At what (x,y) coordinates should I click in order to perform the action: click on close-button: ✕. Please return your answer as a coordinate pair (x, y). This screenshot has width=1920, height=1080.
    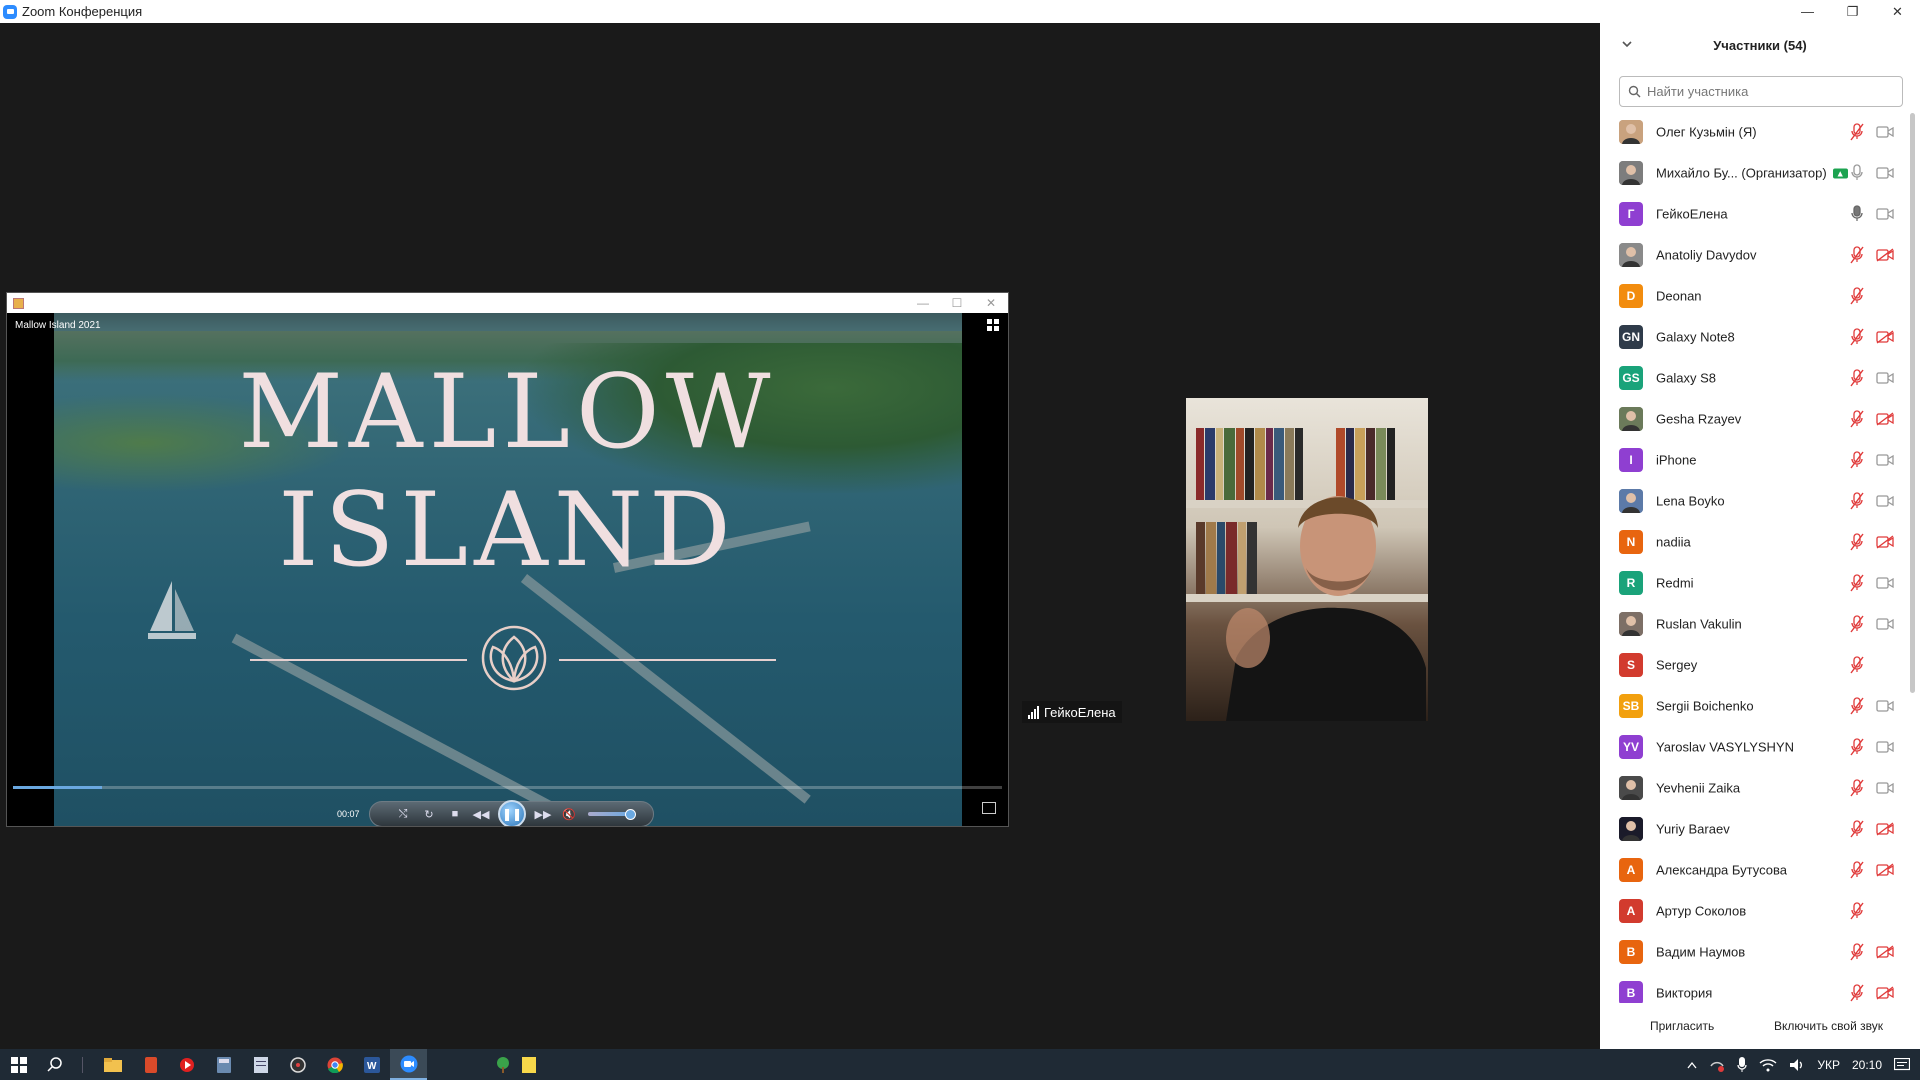
    Looking at the image, I should click on (1897, 11).